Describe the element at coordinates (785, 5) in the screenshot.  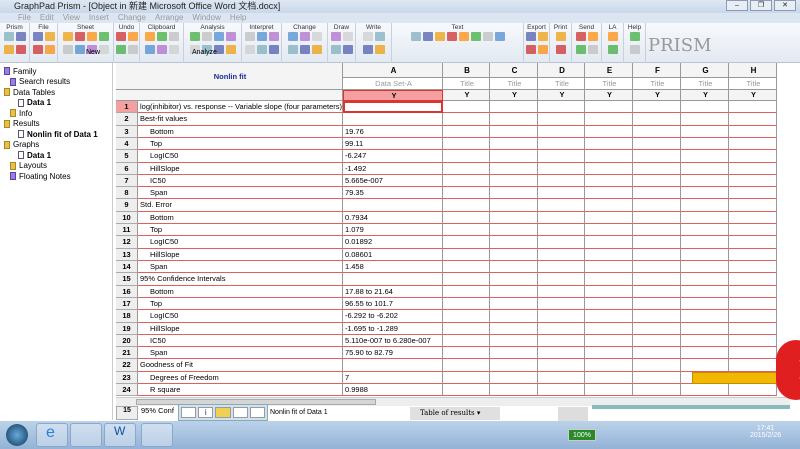
I see `close-button: ✕` at that location.